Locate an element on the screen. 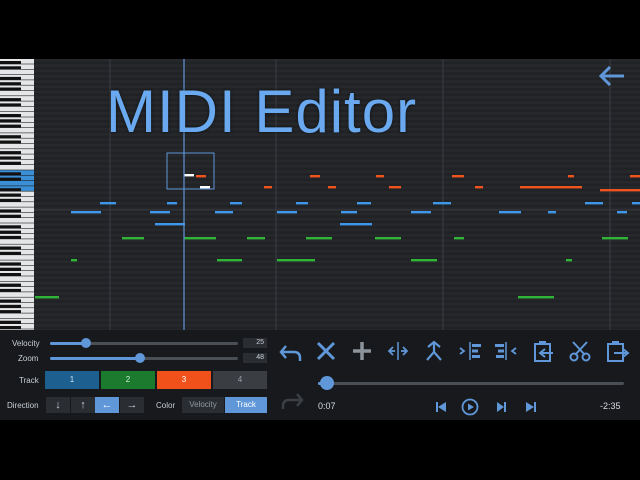  selected-note is located at coordinates (189, 175).